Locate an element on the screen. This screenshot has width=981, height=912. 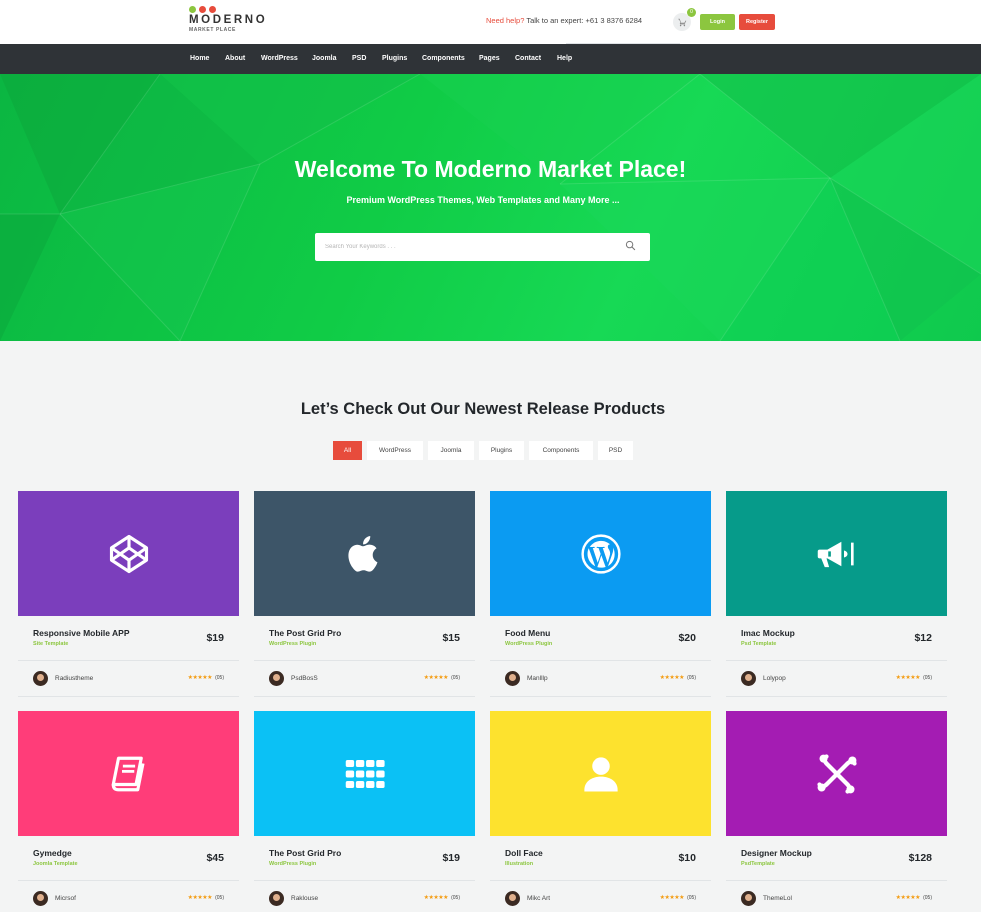
search-input is located at coordinates (465, 247).